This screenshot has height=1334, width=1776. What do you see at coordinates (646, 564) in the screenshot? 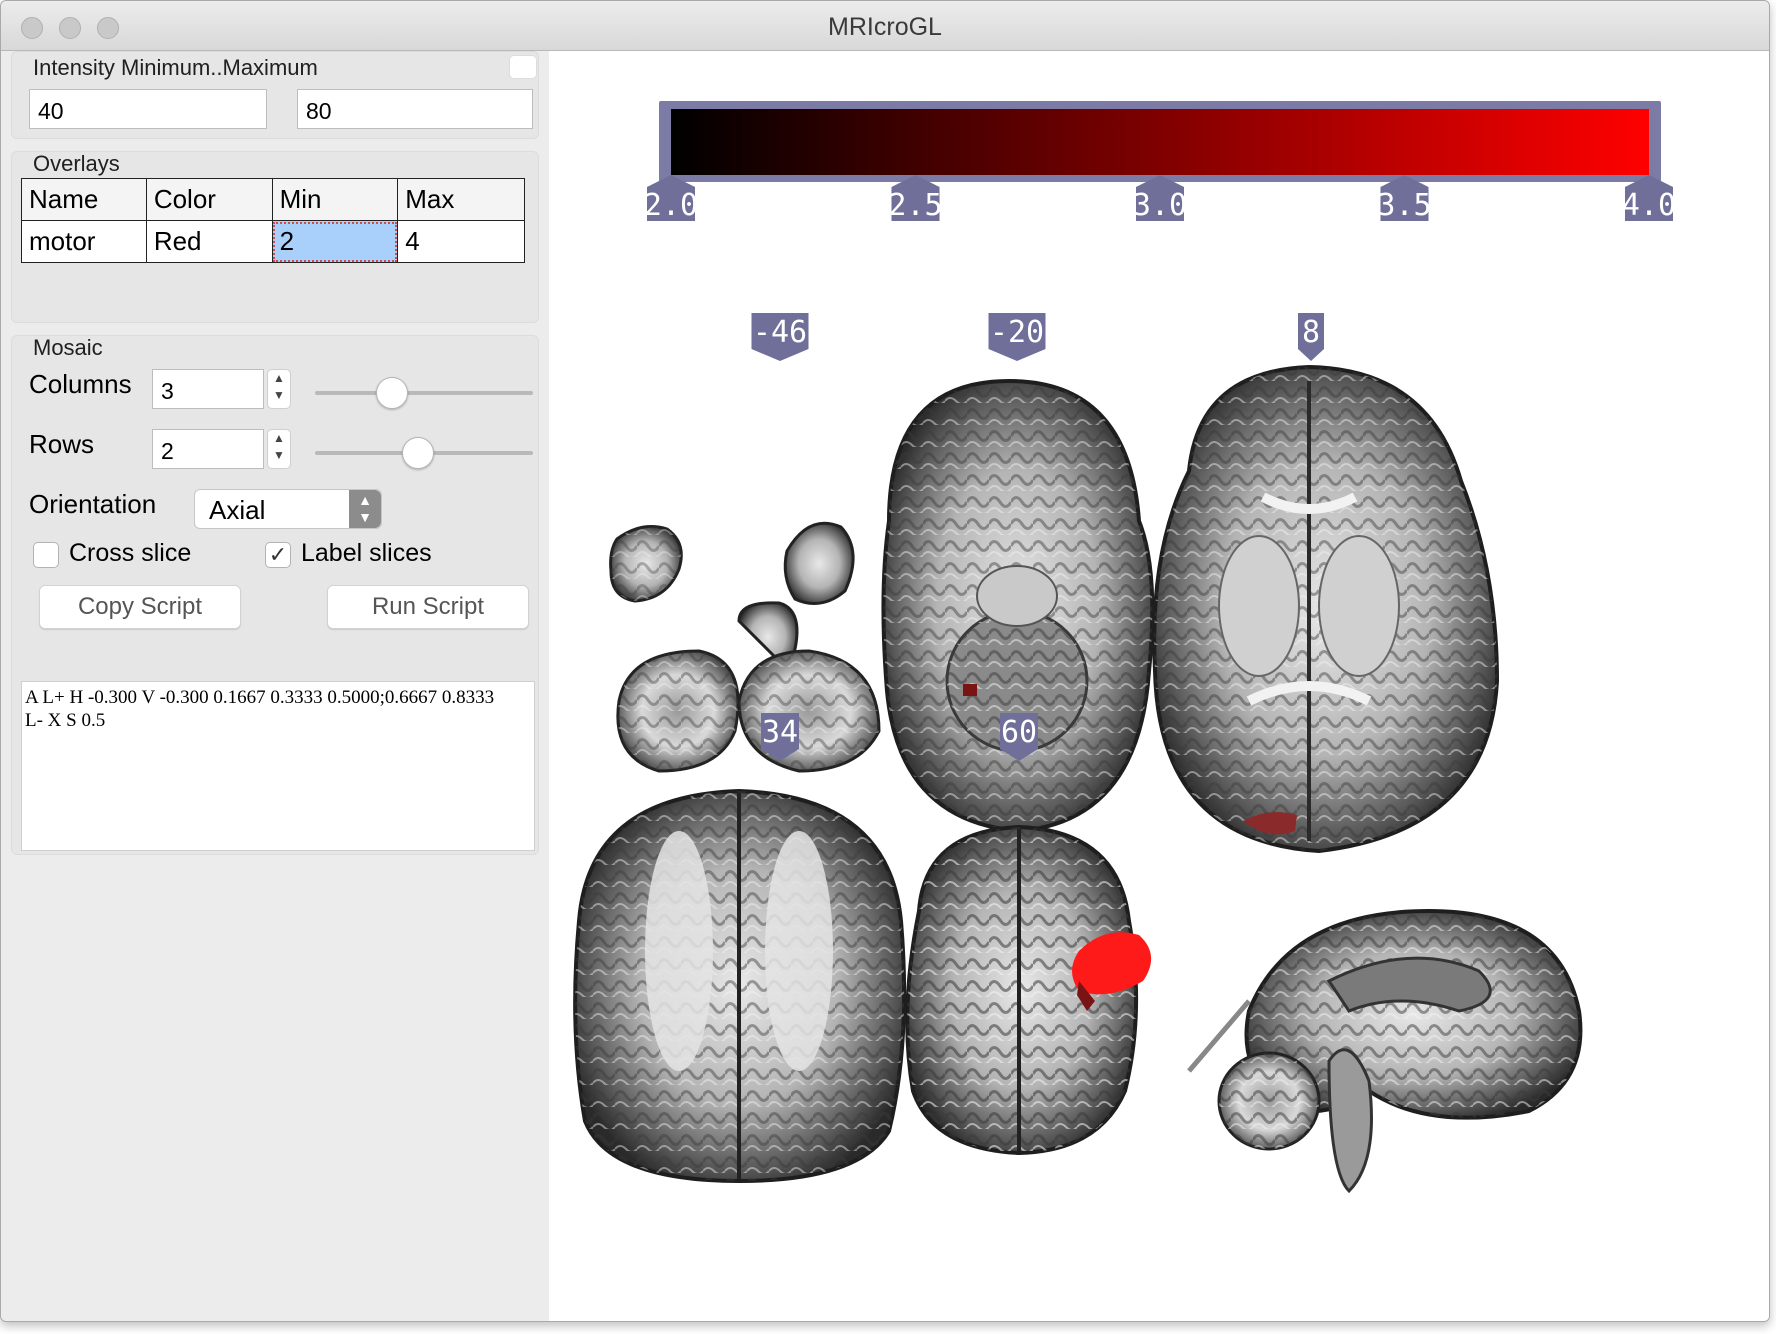
I see `slice-minus46` at bounding box center [646, 564].